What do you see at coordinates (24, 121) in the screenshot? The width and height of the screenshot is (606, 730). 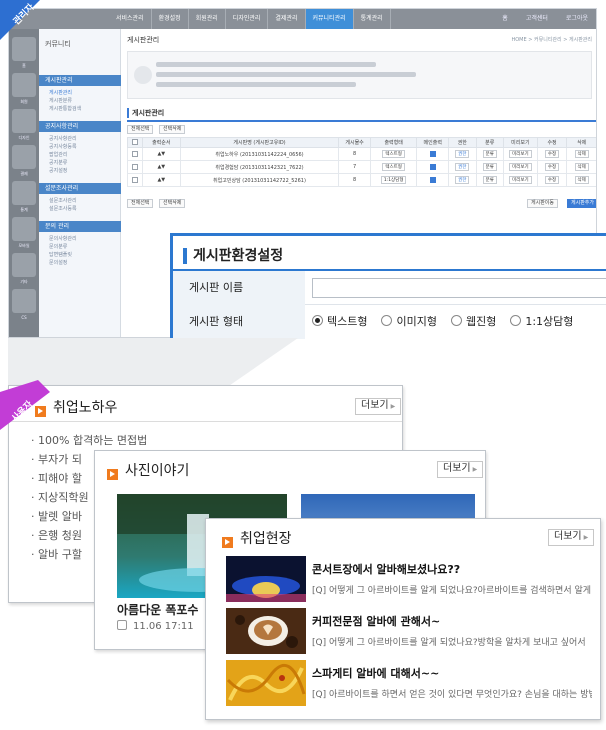 I see `design-icon` at bounding box center [24, 121].